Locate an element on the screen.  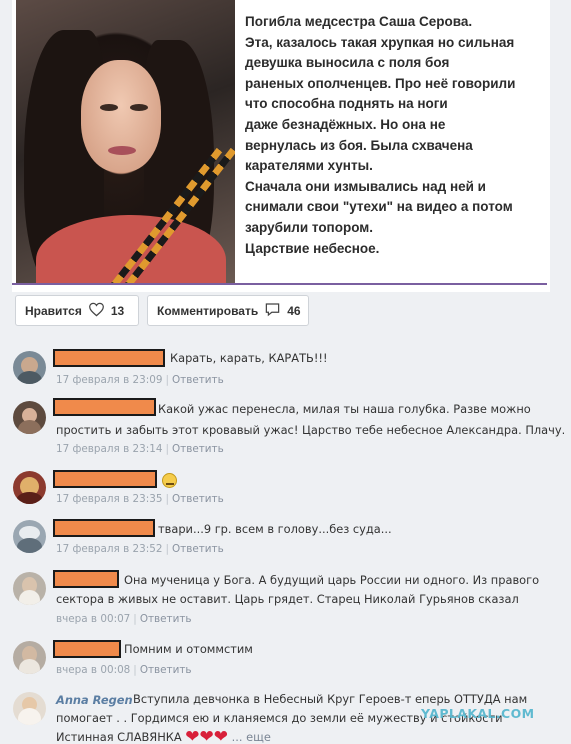
show-more-link: ... еще is located at coordinates (251, 737).